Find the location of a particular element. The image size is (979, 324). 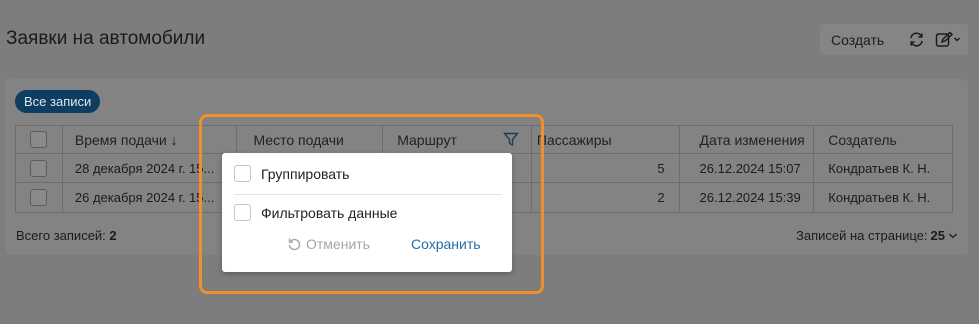

column-header-passengers: Пассажиры is located at coordinates (606, 139).